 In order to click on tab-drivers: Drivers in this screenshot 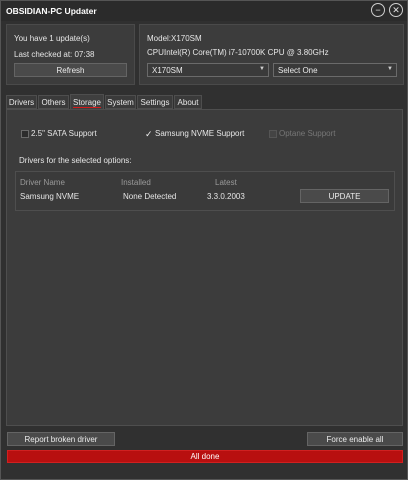, I will do `click(21, 102)`.